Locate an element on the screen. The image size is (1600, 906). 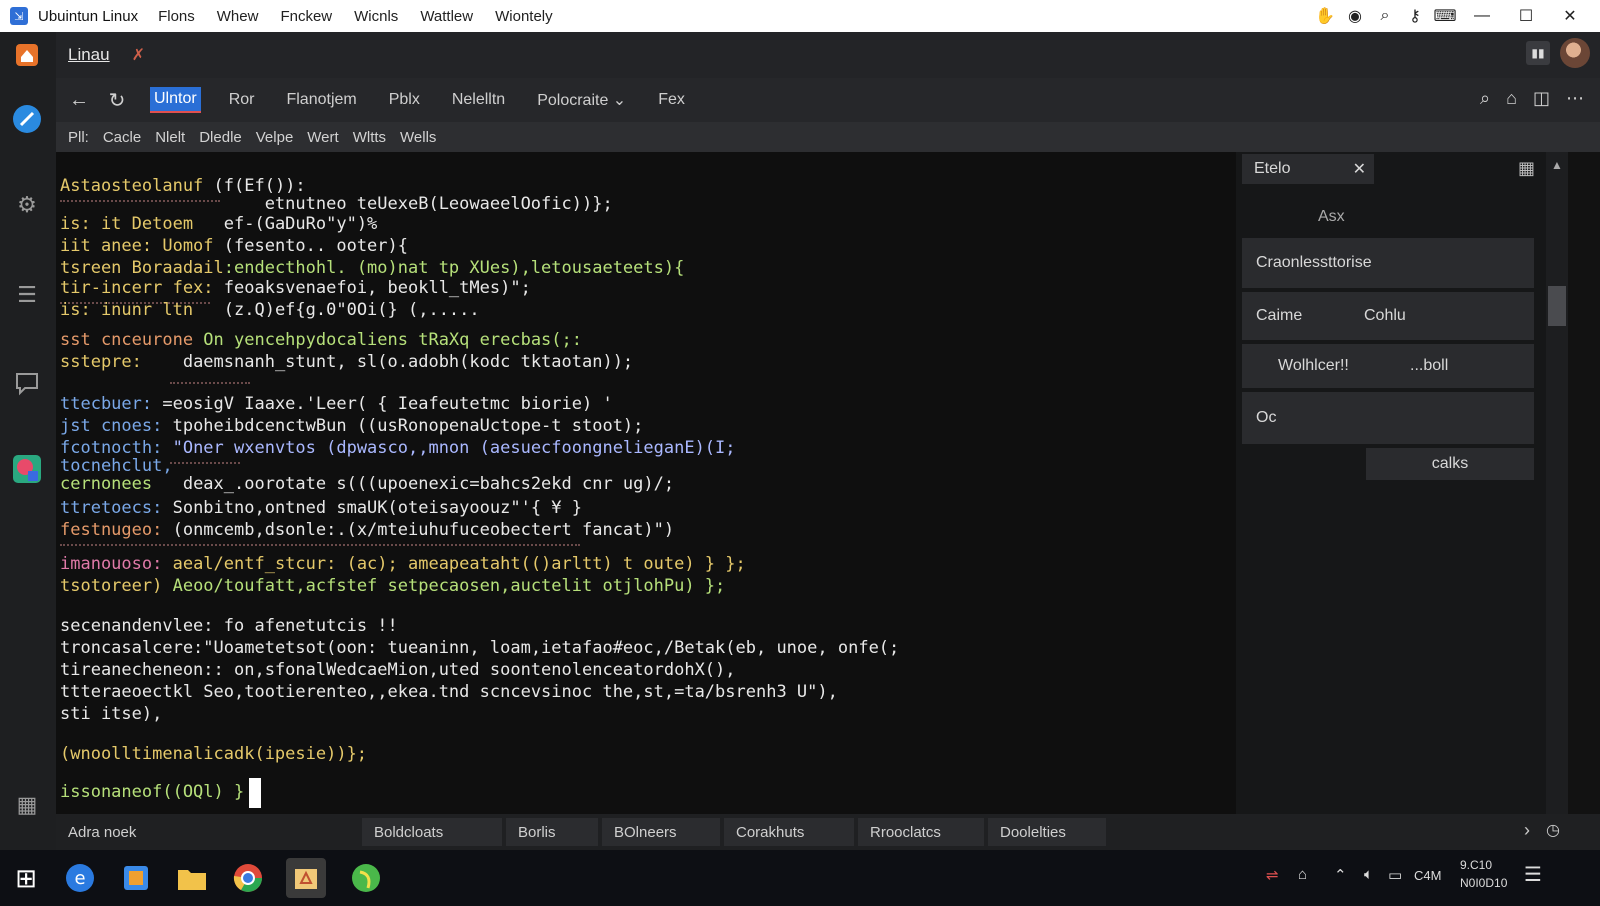
panel-item: Wolhlcer!! ...boll is located at coordinates (1388, 366).